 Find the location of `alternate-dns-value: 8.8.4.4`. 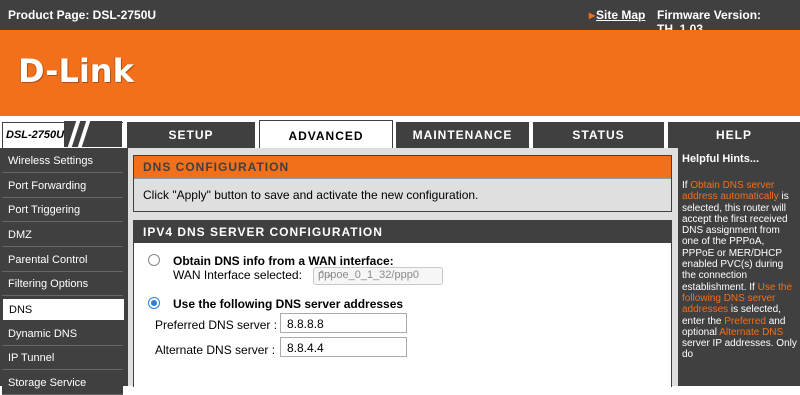

alternate-dns-value: 8.8.4.4 is located at coordinates (305, 348).